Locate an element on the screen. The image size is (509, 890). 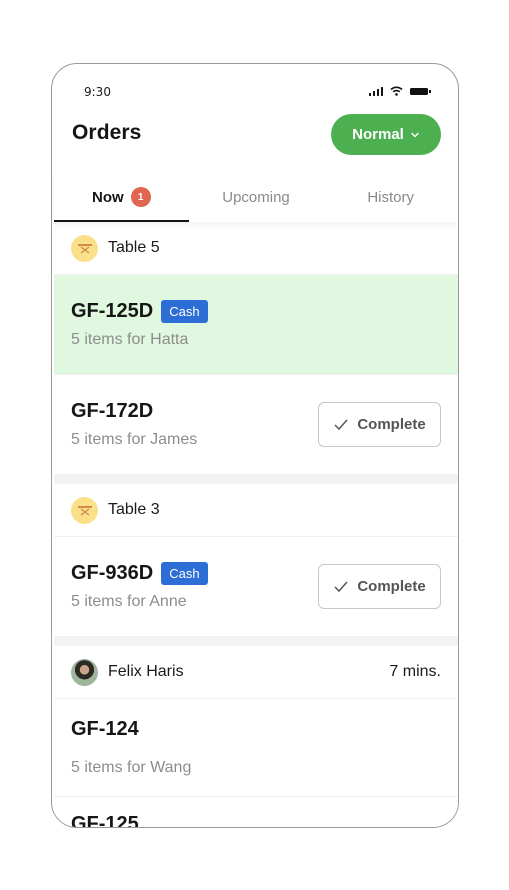
tab-upcoming: Upcoming is located at coordinates (256, 197).